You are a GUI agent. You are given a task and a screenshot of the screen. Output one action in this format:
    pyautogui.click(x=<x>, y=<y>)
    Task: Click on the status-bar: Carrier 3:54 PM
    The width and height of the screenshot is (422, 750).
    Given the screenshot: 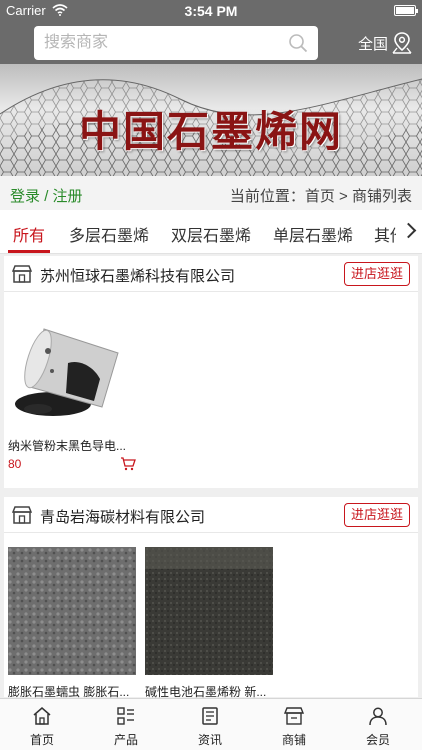 What is the action you would take?
    pyautogui.click(x=211, y=11)
    